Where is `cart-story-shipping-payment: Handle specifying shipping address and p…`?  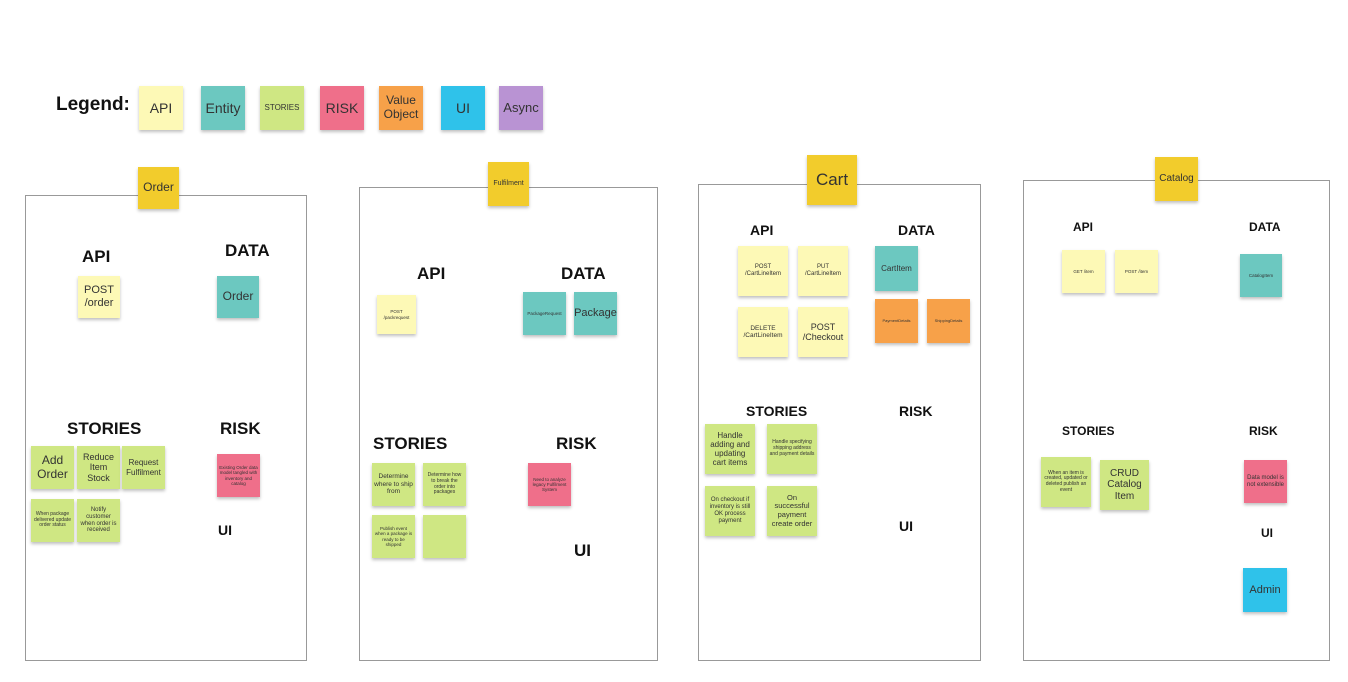
cart-story-shipping-payment: Handle specifying shipping address and p… is located at coordinates (792, 449).